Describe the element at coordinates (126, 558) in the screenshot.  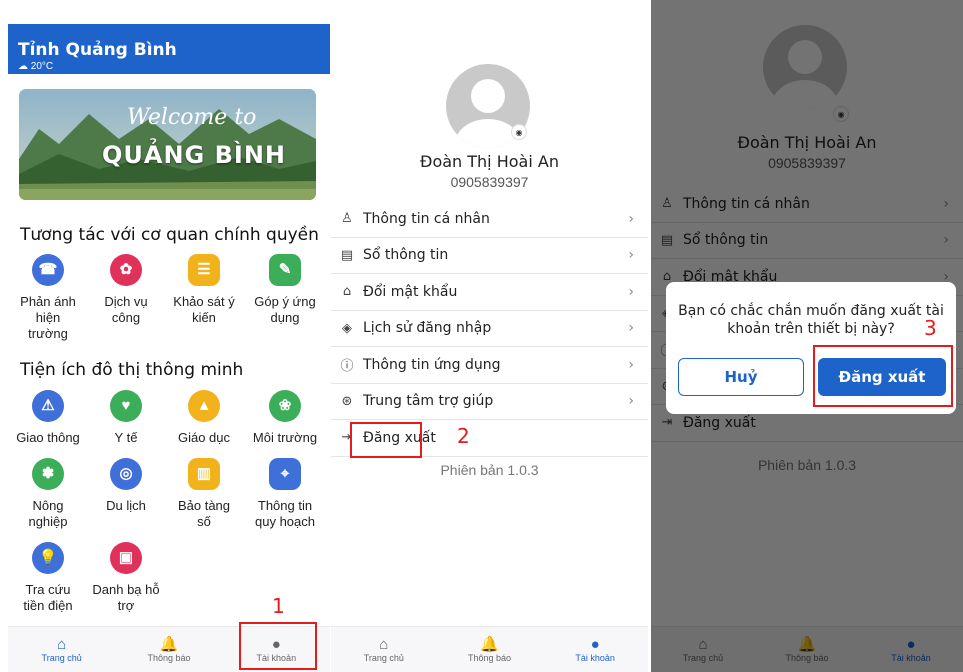
I see `contacts-icon: ▣` at that location.